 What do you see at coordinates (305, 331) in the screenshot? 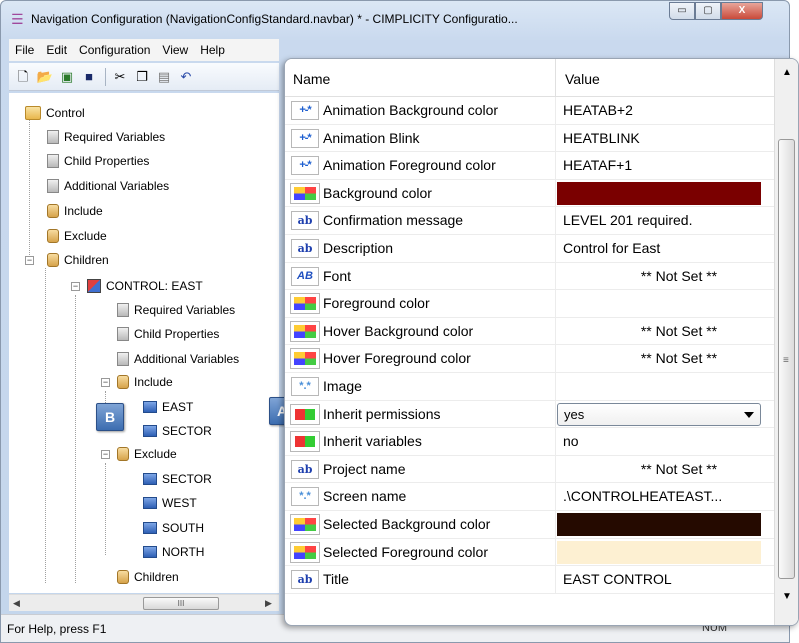
I see `color-palette-icon` at bounding box center [305, 331].